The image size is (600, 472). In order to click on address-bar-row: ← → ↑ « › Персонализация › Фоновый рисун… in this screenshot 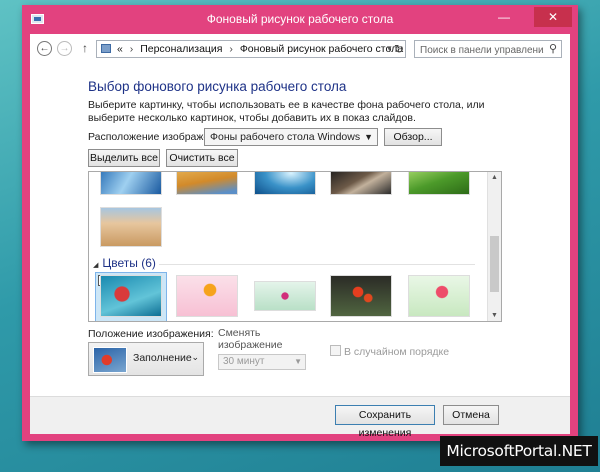, I will do `click(300, 49)`.